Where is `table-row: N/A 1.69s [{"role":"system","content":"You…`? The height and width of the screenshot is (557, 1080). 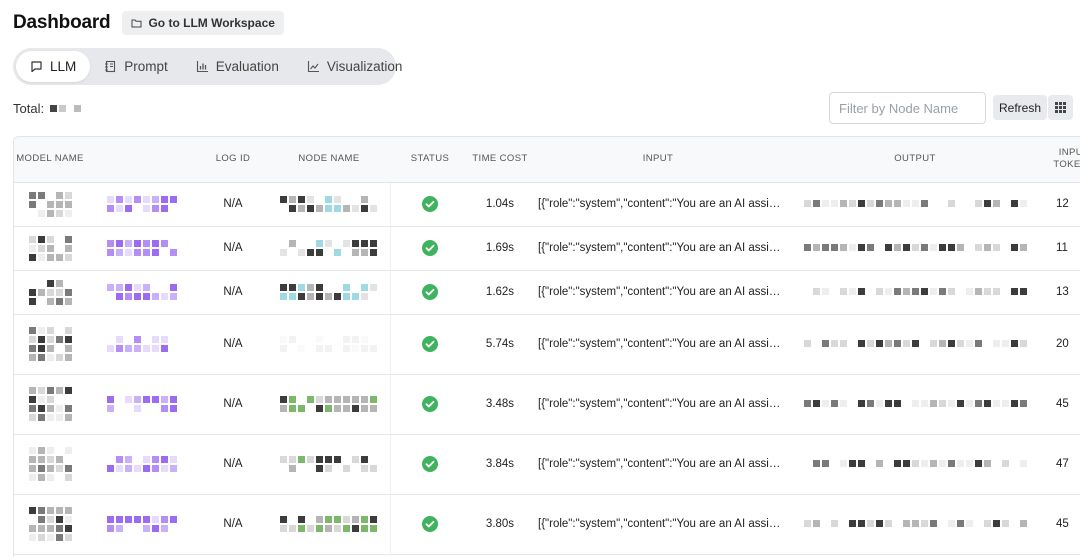
table-row: N/A 1.69s [{"role":"system","content":"You… is located at coordinates (547, 248).